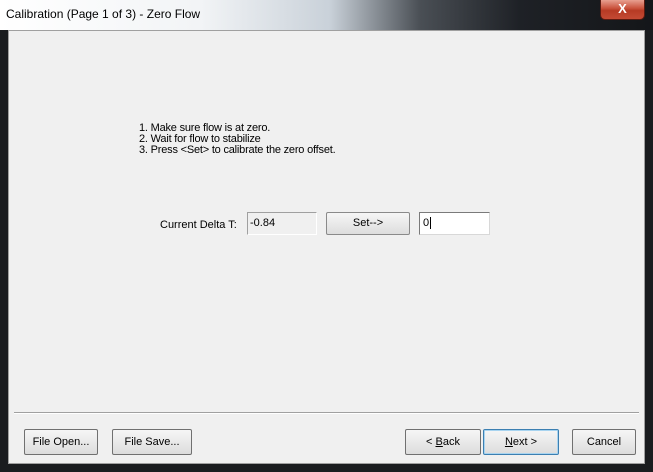  Describe the element at coordinates (368, 223) in the screenshot. I see `set-button: Set-->` at that location.